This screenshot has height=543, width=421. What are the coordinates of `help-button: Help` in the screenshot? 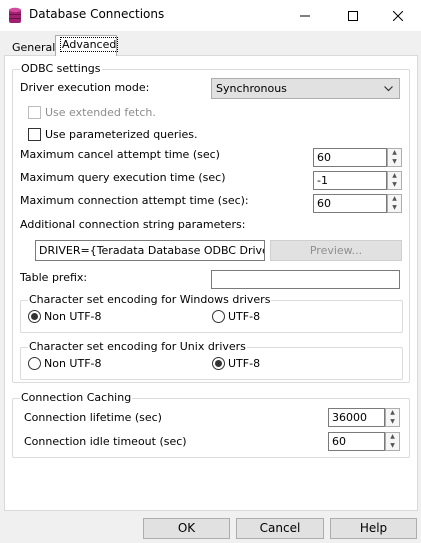 It's located at (373, 528).